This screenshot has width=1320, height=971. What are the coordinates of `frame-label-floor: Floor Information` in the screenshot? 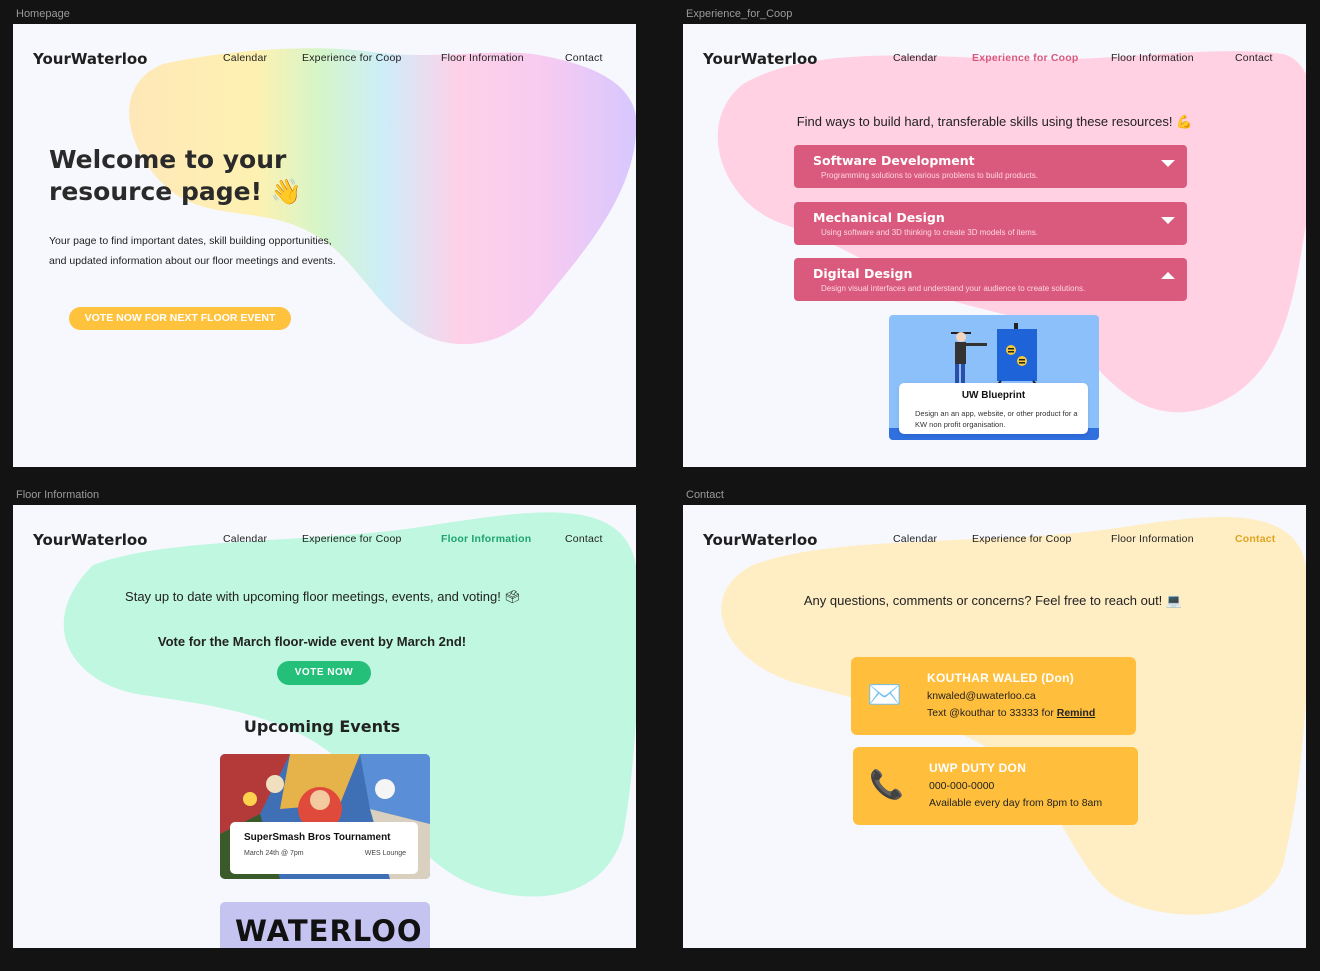 It's located at (58, 495).